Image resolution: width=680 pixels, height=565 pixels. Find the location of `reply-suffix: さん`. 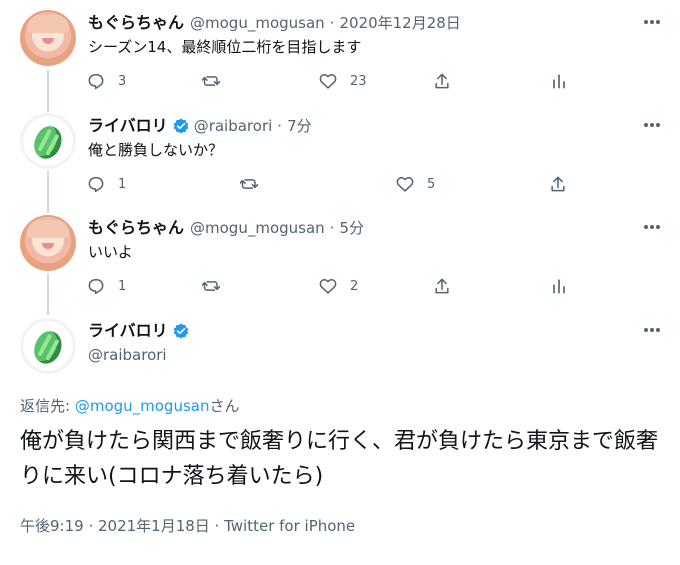

reply-suffix: さん is located at coordinates (224, 406).